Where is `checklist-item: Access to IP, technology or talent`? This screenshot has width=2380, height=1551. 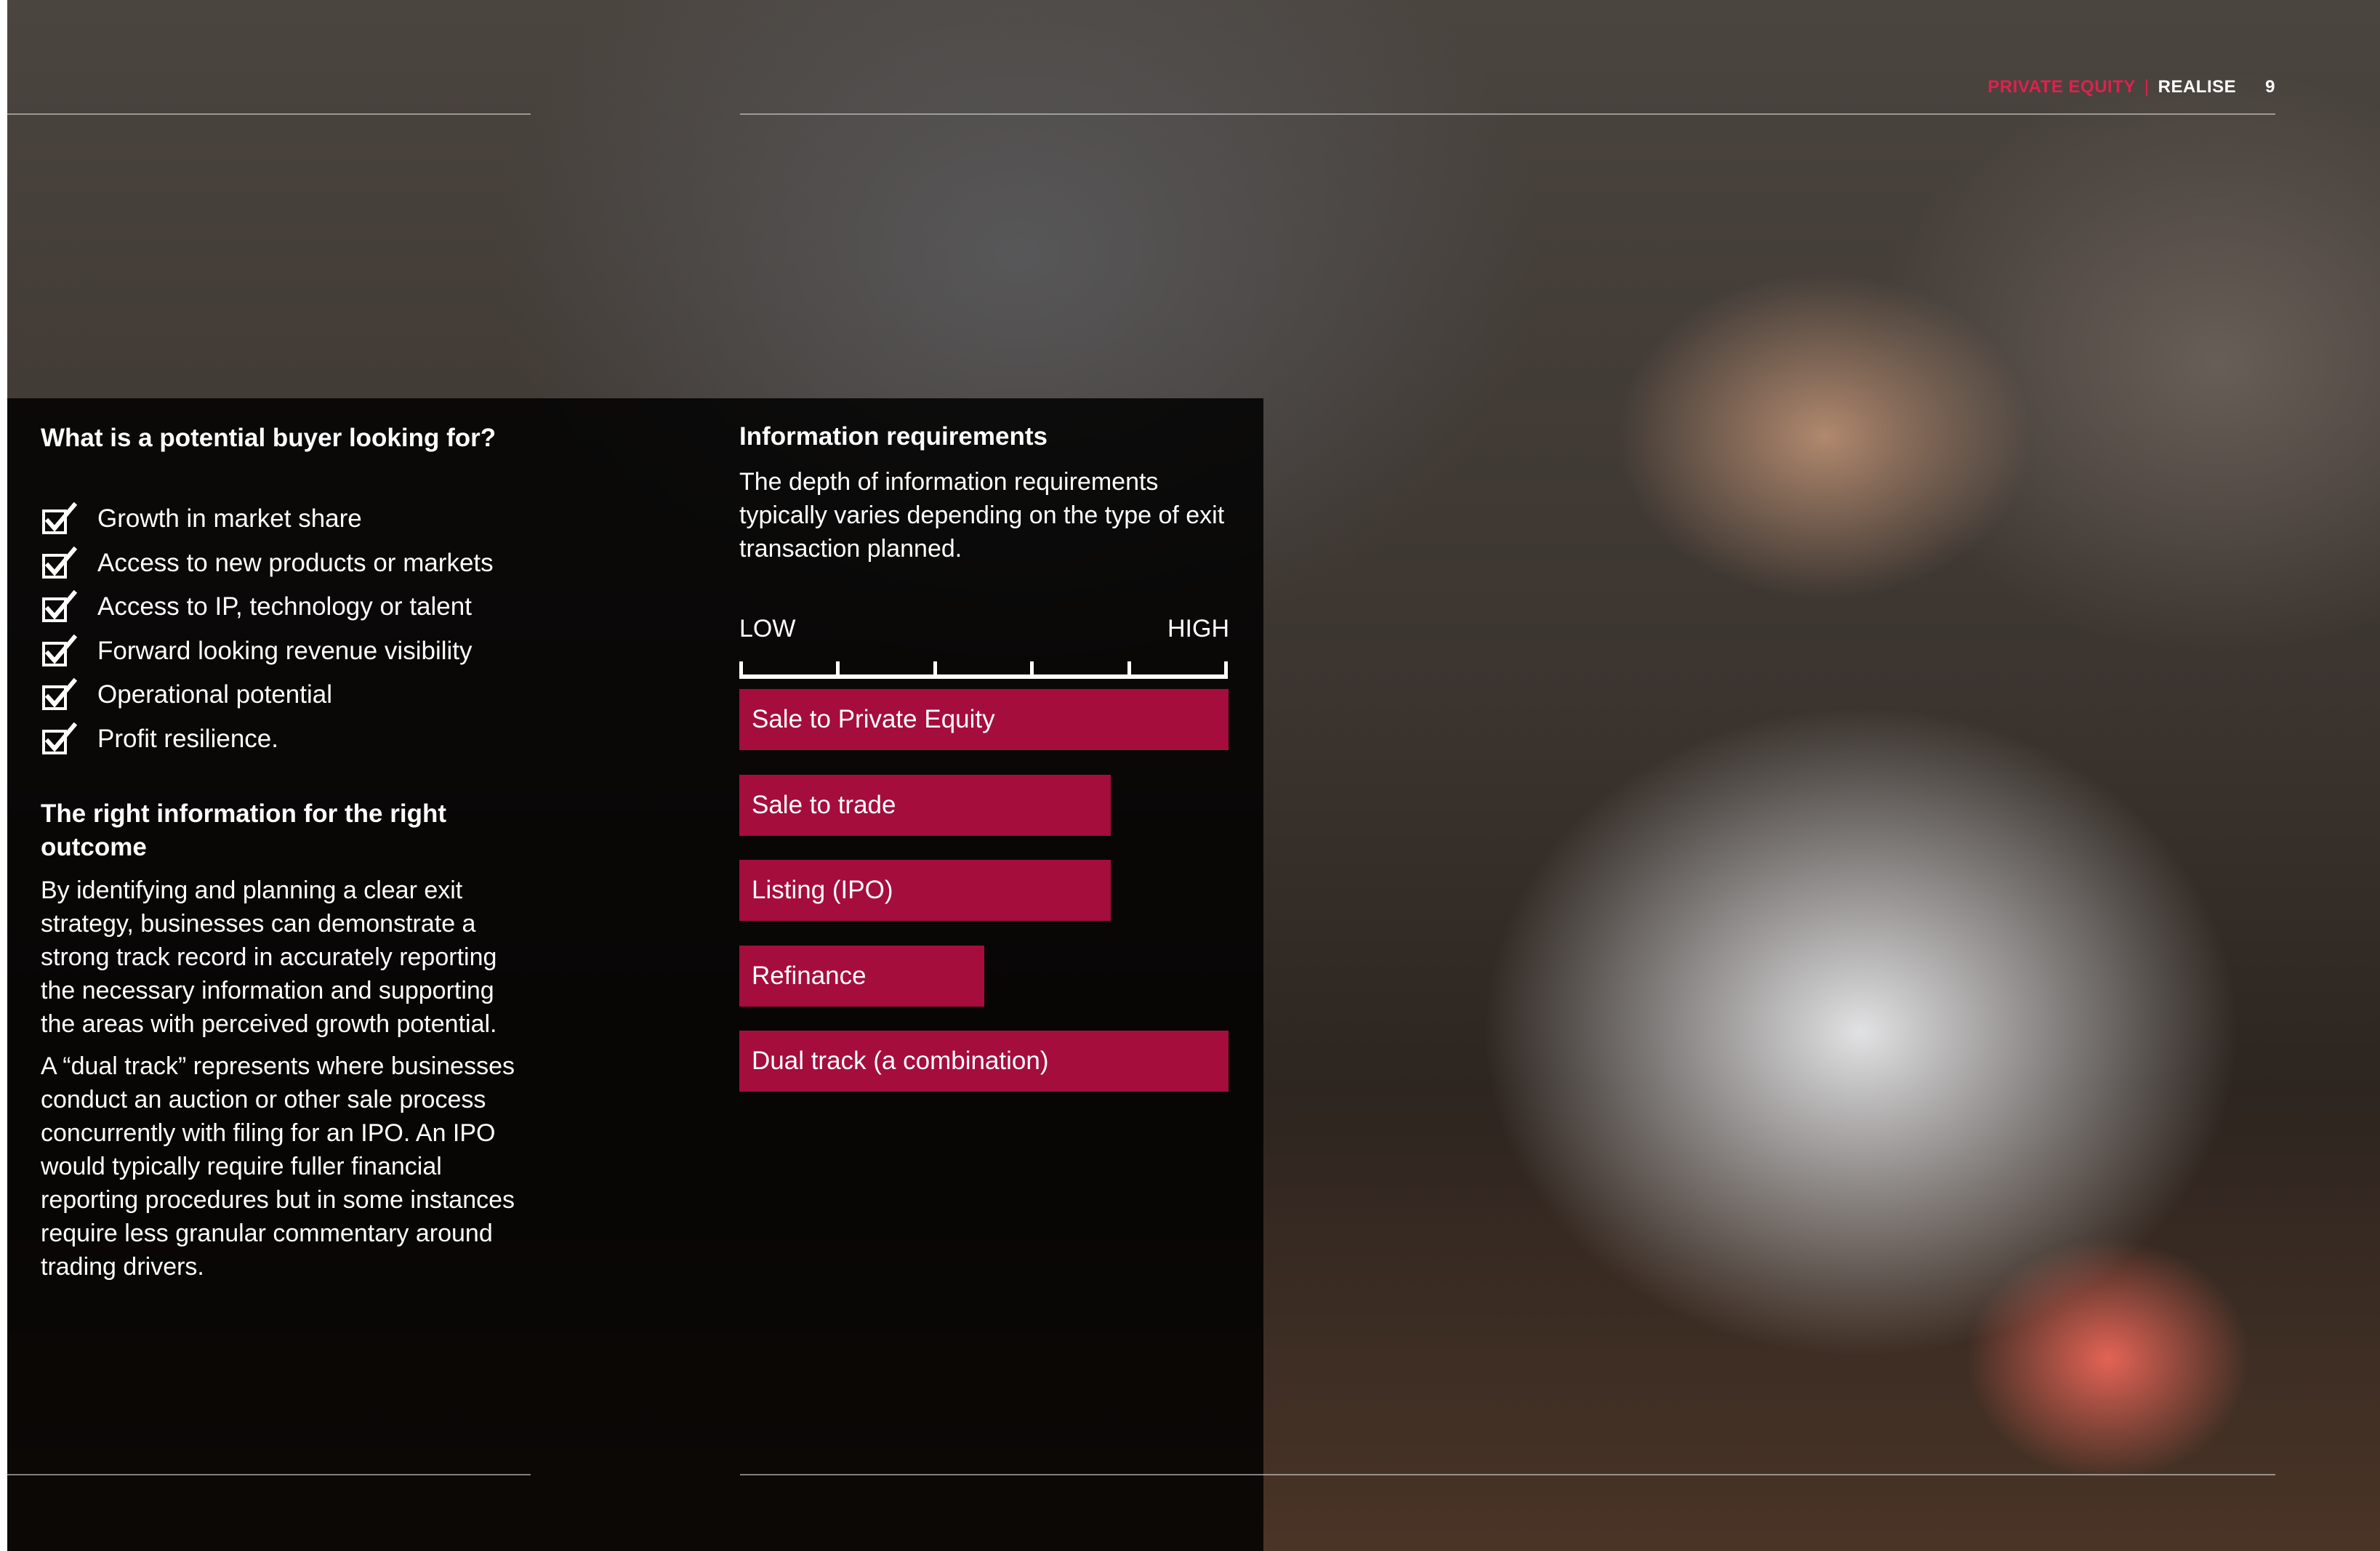
checklist-item: Access to IP, technology or talent is located at coordinates (267, 607).